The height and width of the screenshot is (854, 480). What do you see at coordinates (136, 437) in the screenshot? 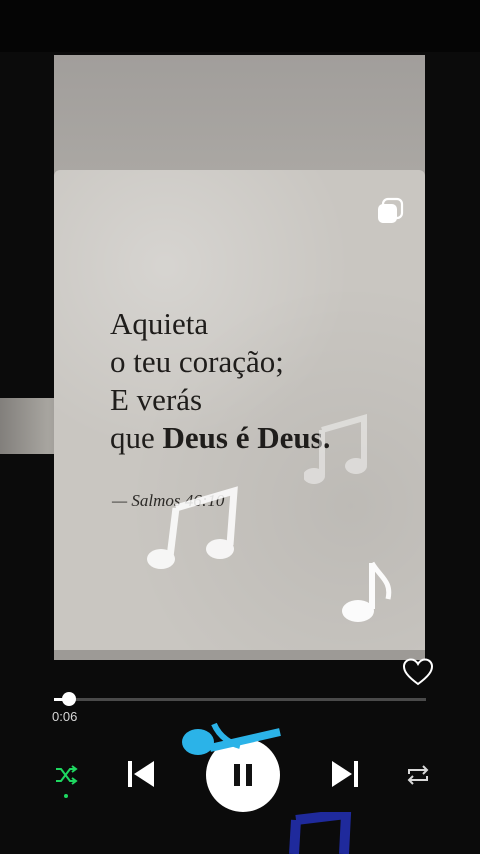
I see `quote-prefix: que` at bounding box center [136, 437].